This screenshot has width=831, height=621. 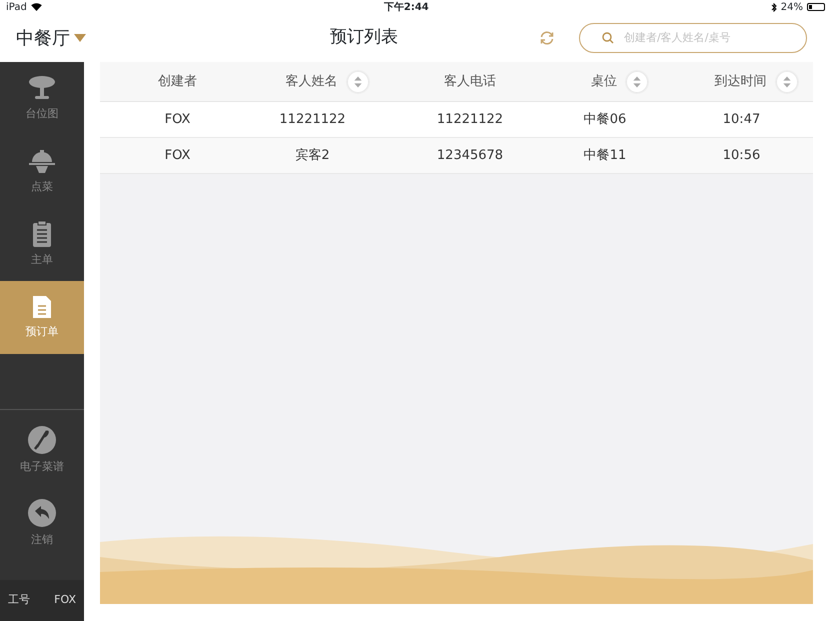 I want to click on cloche-icon, so click(x=42, y=161).